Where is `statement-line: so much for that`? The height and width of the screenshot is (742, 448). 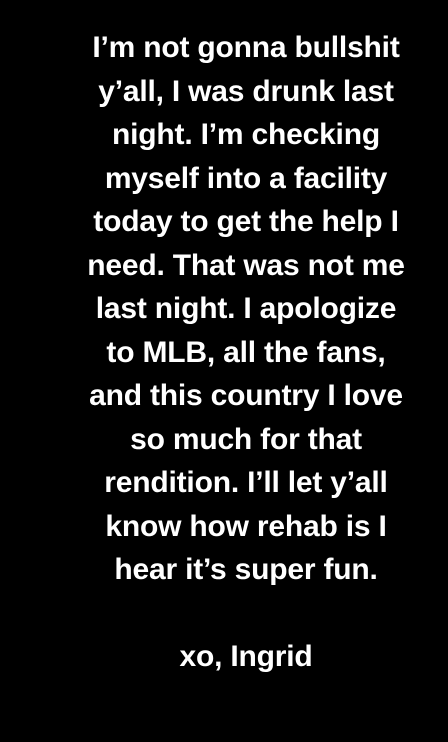 statement-line: so much for that is located at coordinates (246, 439).